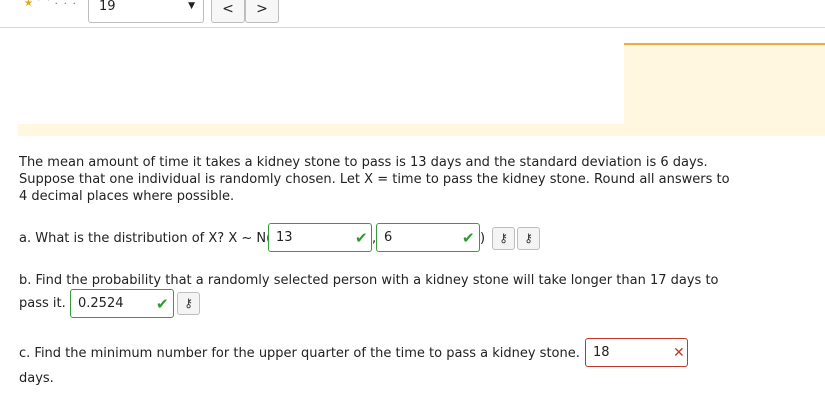  Describe the element at coordinates (36, 378) in the screenshot. I see `part-c-suffix: days.` at that location.